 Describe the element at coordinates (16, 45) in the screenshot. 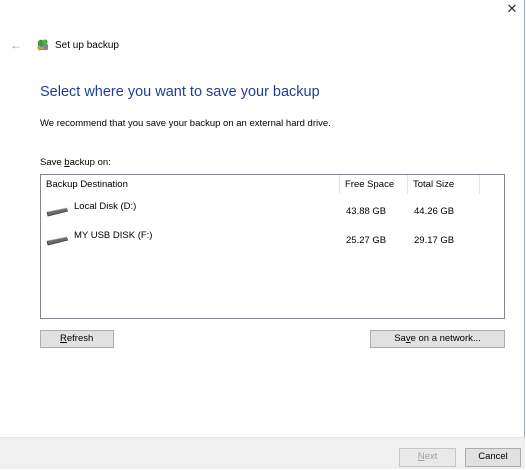

I see `back-arrow-icon: ←` at that location.